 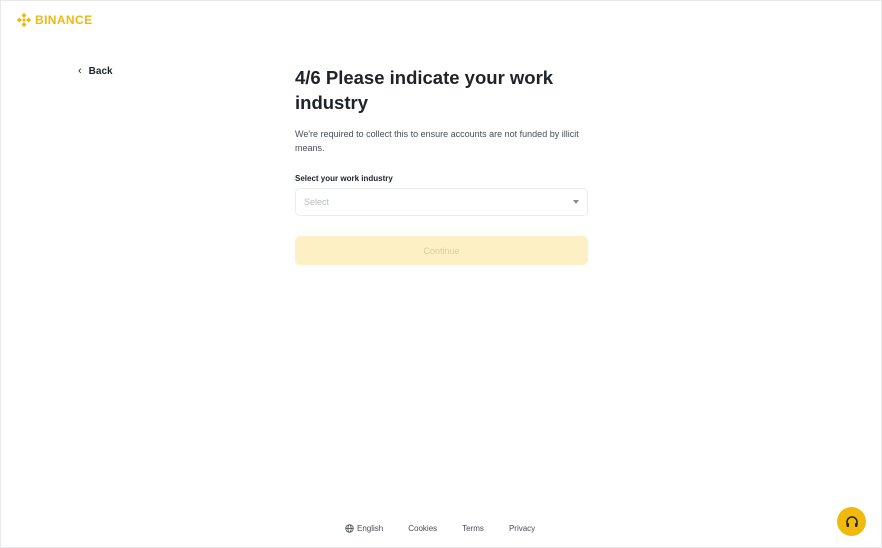 I want to click on binance-logo: BINANCE, so click(x=54, y=20).